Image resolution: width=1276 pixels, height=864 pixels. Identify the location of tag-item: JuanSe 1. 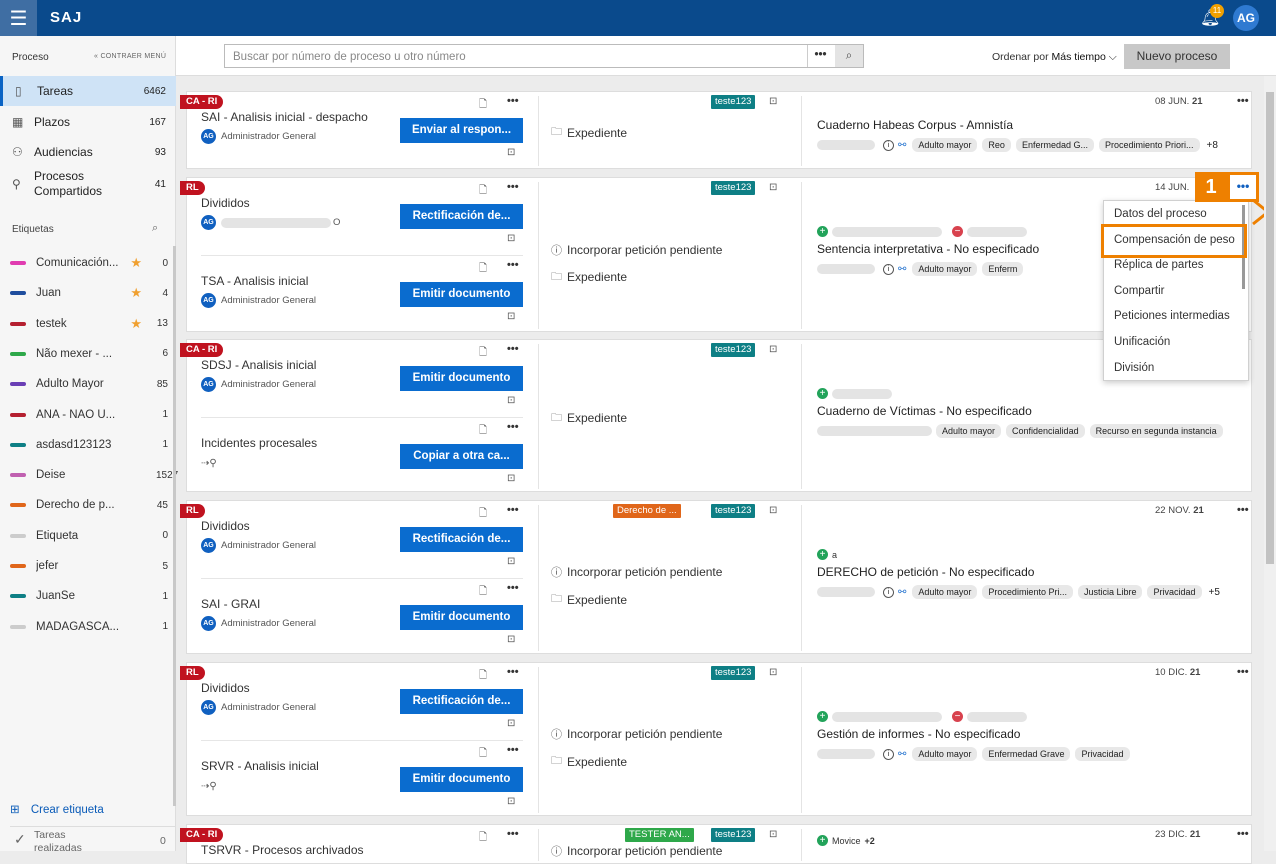
(88, 596).